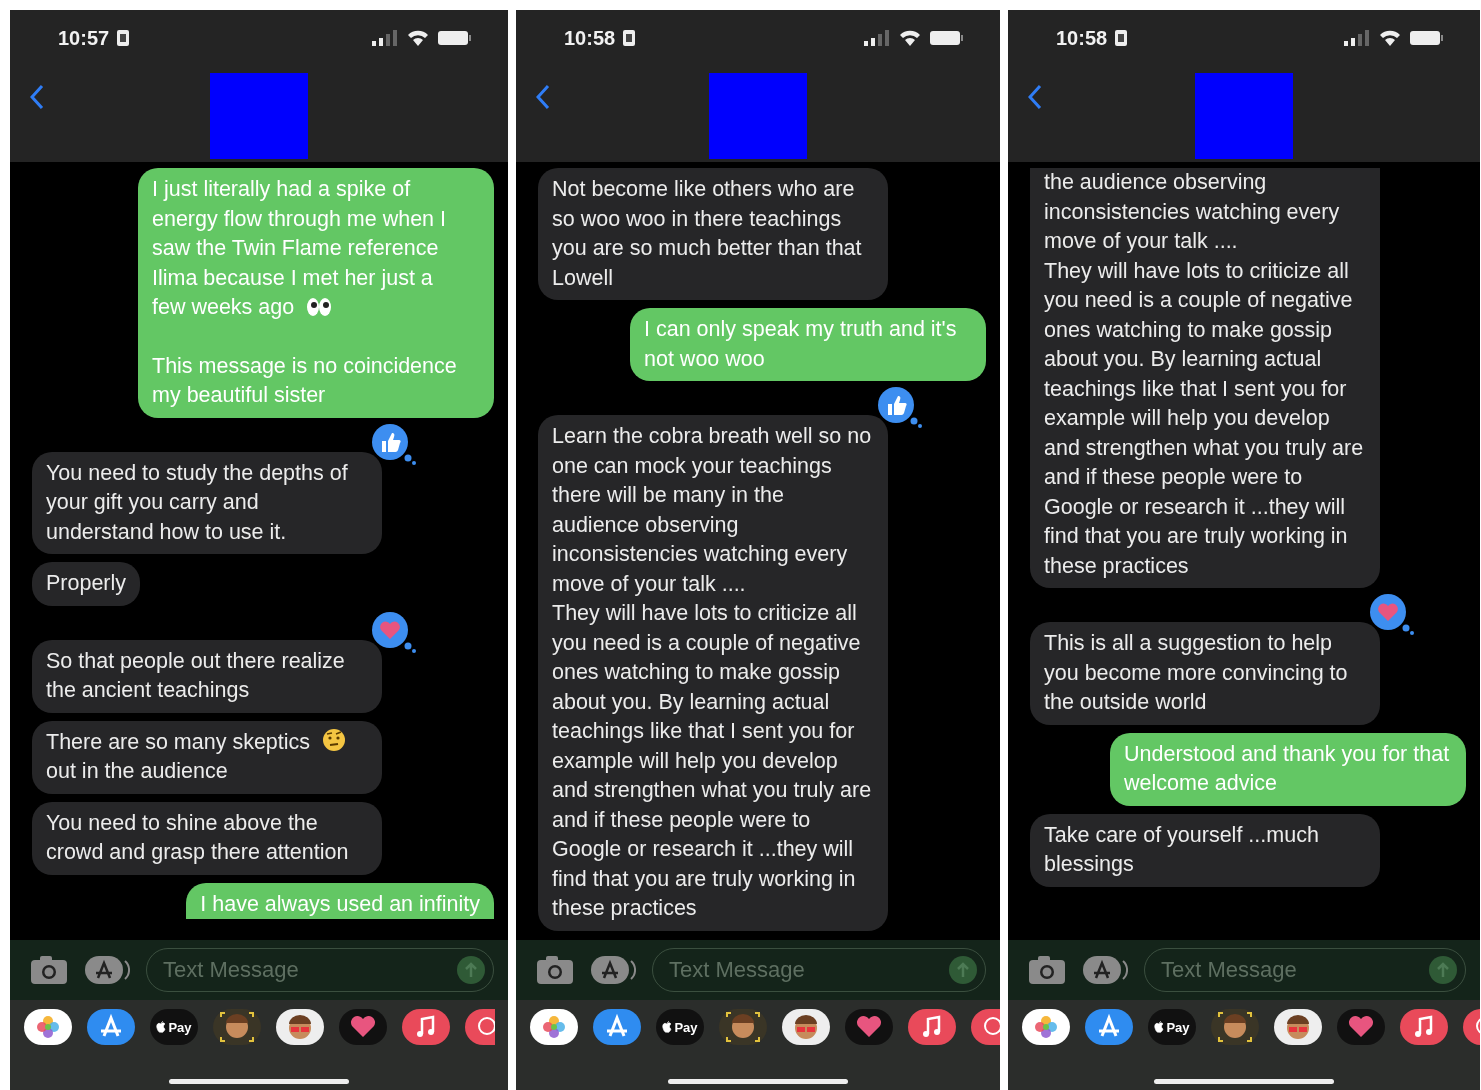  What do you see at coordinates (1181, 849) in the screenshot?
I see `message-text: Take care of yourself ...much blessings` at bounding box center [1181, 849].